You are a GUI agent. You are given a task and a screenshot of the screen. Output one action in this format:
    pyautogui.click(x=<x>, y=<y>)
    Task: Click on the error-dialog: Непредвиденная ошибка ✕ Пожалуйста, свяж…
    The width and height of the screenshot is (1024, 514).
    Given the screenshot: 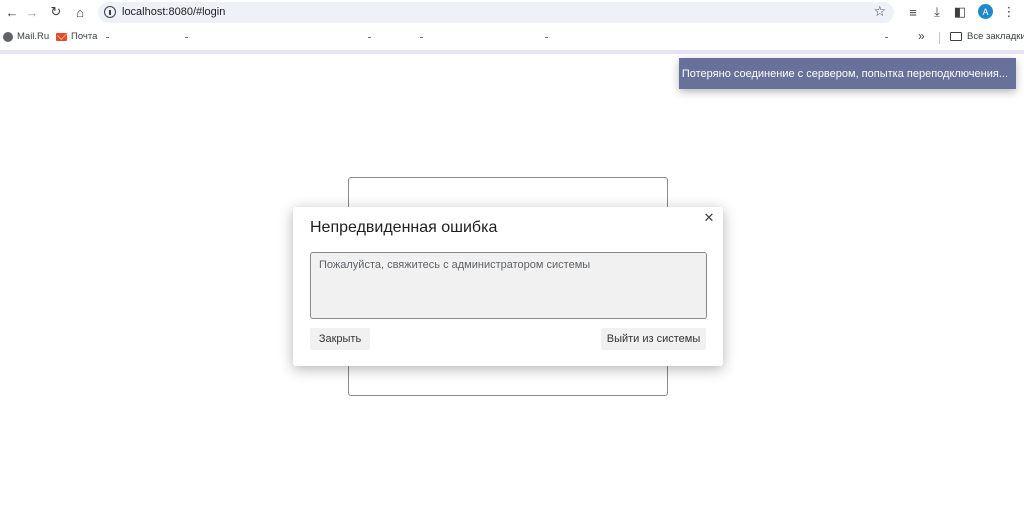 What is the action you would take?
    pyautogui.click(x=508, y=286)
    